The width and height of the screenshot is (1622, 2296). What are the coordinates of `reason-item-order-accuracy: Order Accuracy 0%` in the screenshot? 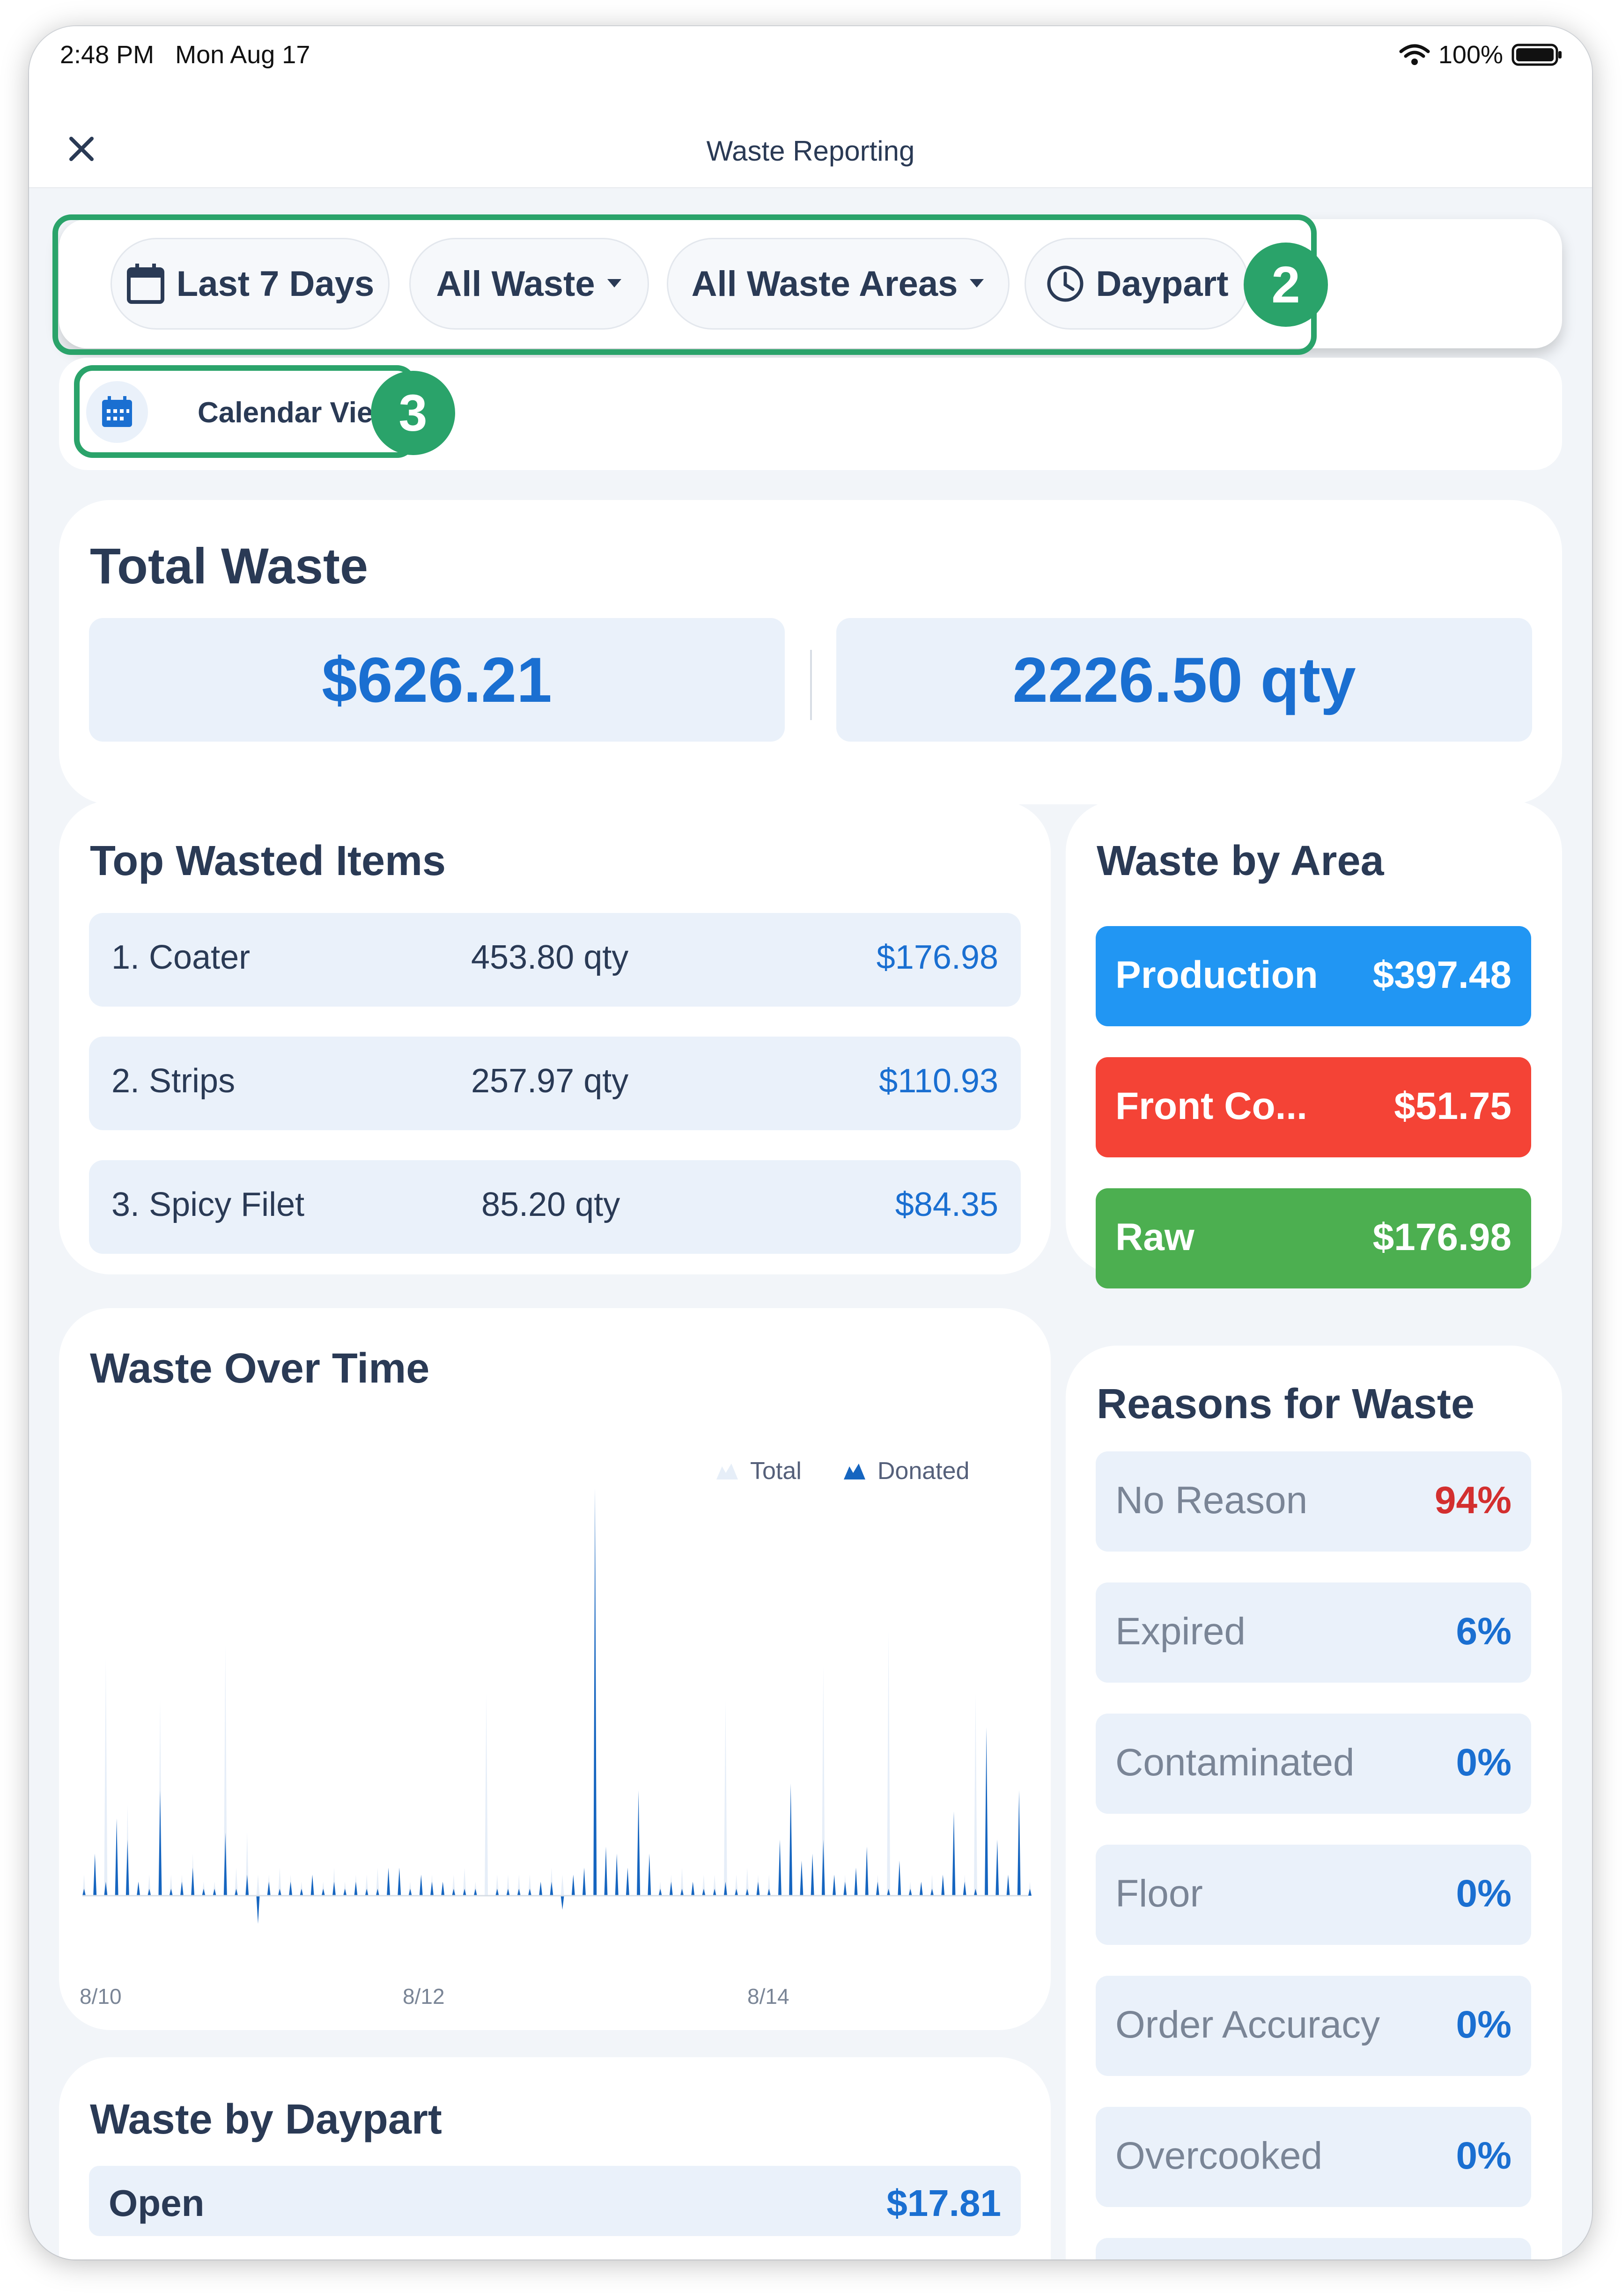 It's located at (1313, 2026).